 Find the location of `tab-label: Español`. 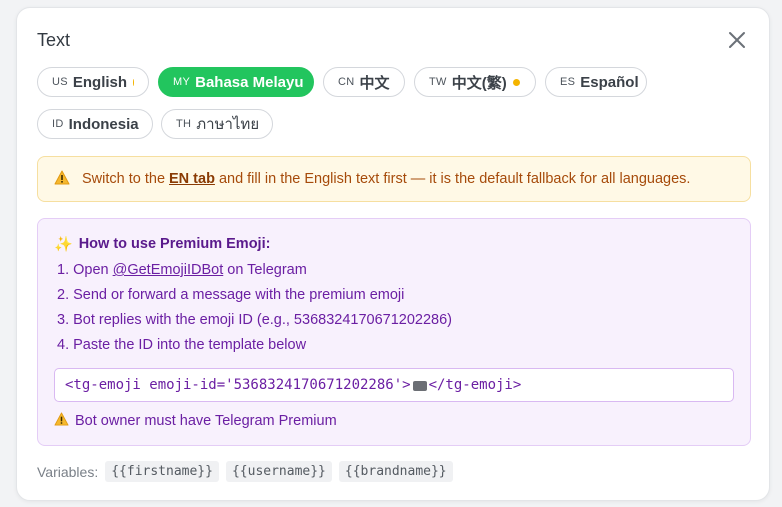

tab-label: Español is located at coordinates (609, 82).